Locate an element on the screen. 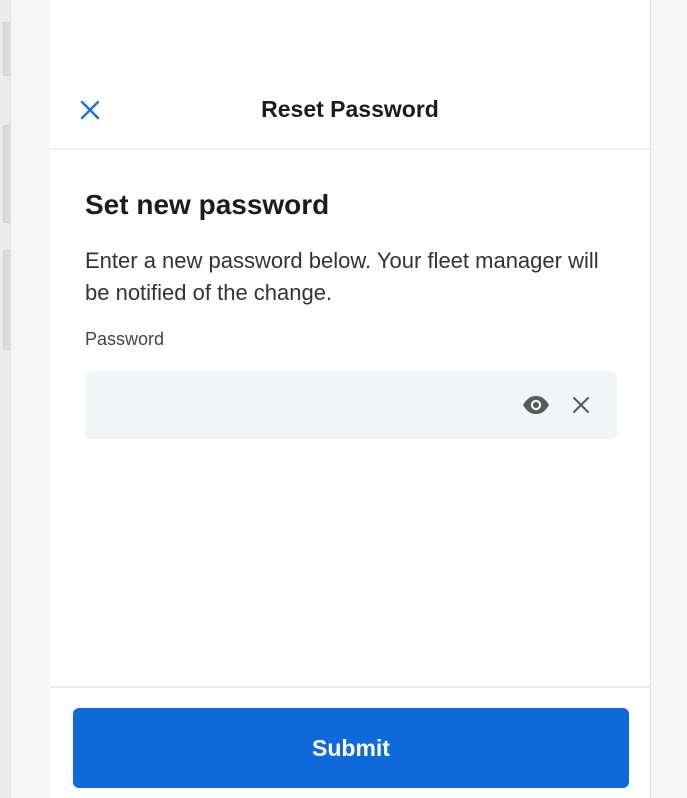 This screenshot has height=798, width=687. nav-header: Reset Password is located at coordinates (350, 111).